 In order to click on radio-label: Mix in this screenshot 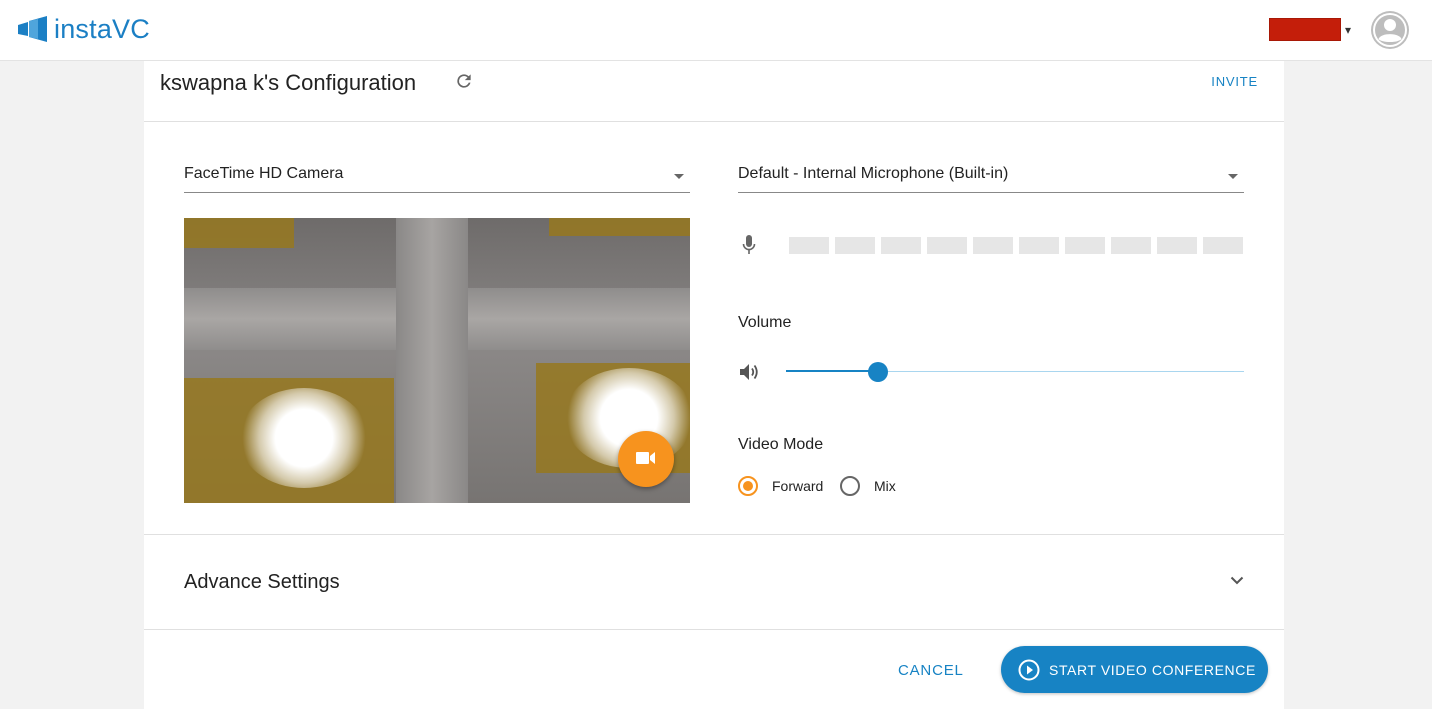, I will do `click(885, 486)`.